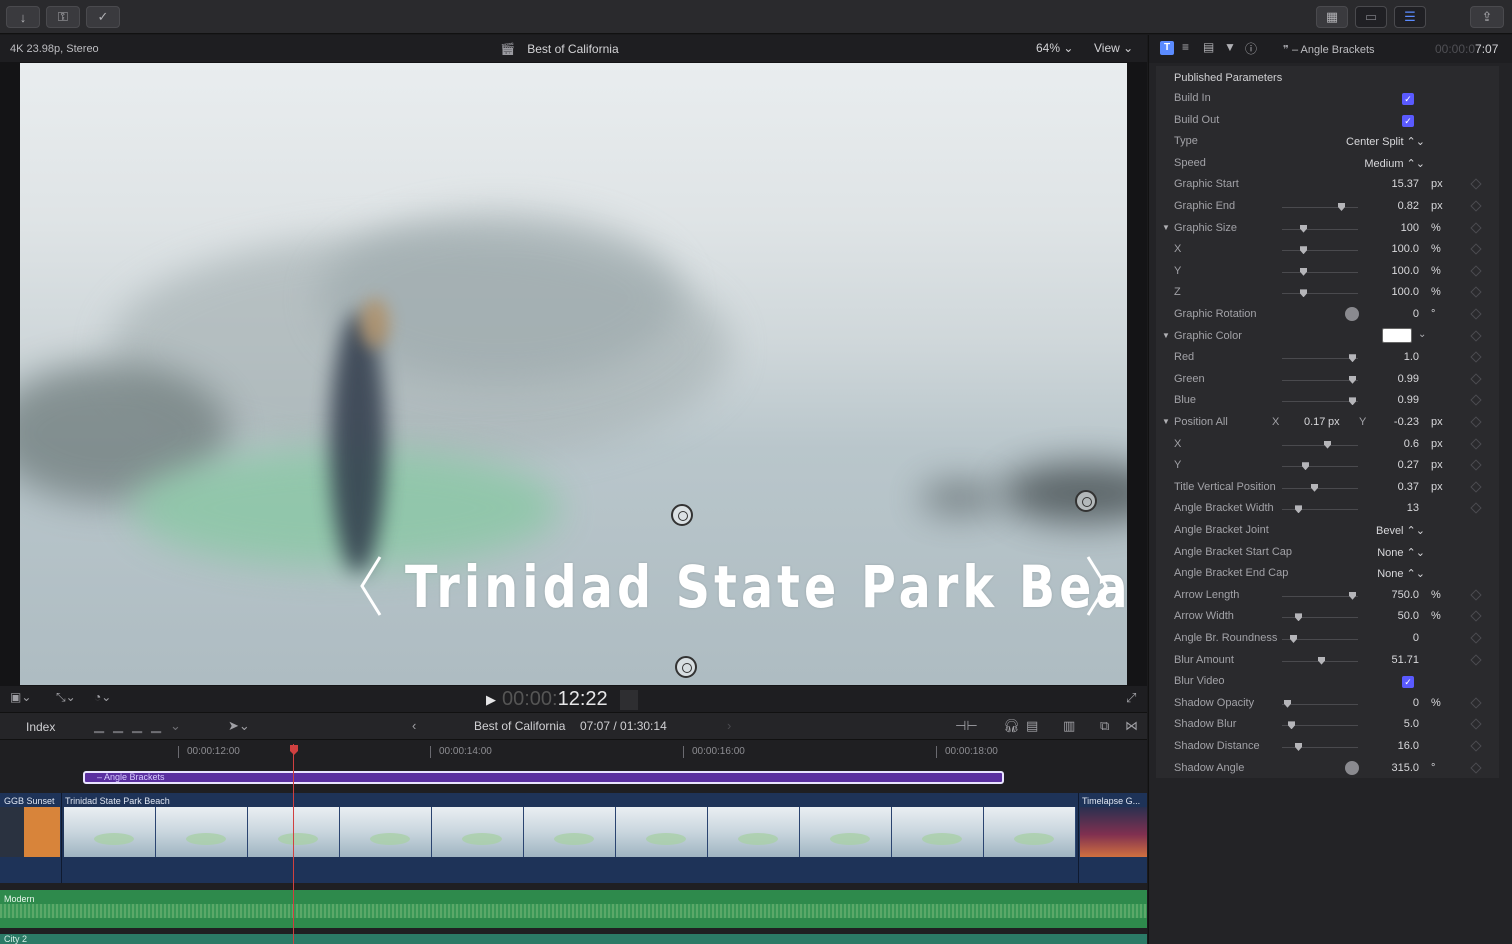  I want to click on back-button: ‹, so click(414, 725).